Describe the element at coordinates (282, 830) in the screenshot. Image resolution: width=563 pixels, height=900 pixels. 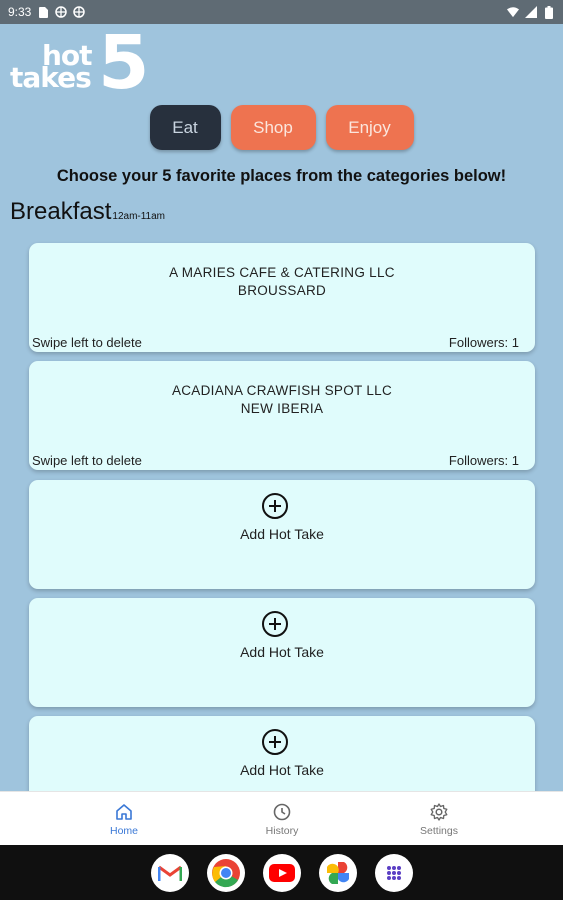
I see `nav-history-label: History` at that location.